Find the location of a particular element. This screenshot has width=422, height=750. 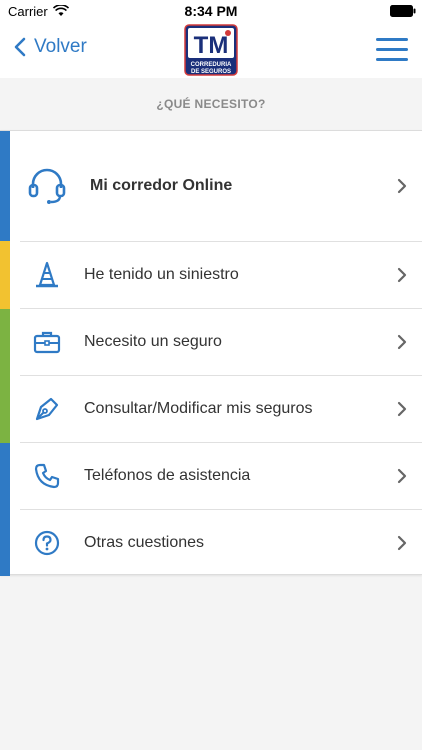

back-button: Volver is located at coordinates (50, 47).